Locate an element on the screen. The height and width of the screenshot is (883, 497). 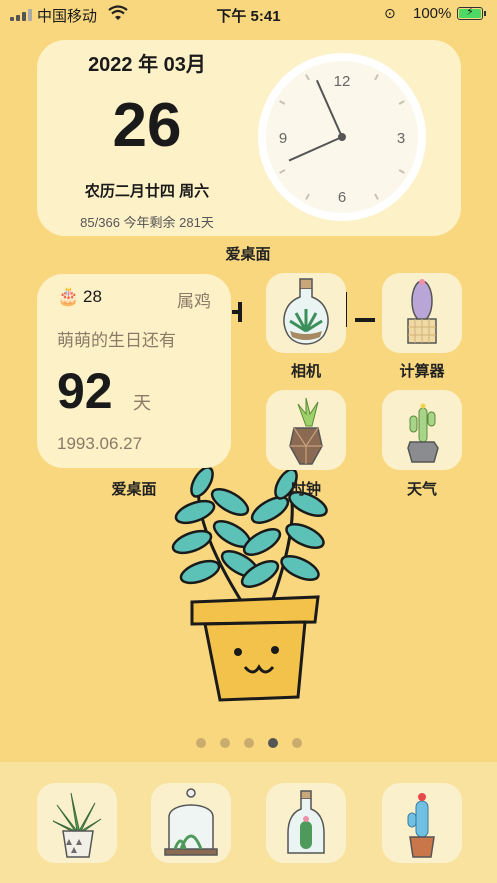
bottle-cactus-icon is located at coordinates (306, 822).